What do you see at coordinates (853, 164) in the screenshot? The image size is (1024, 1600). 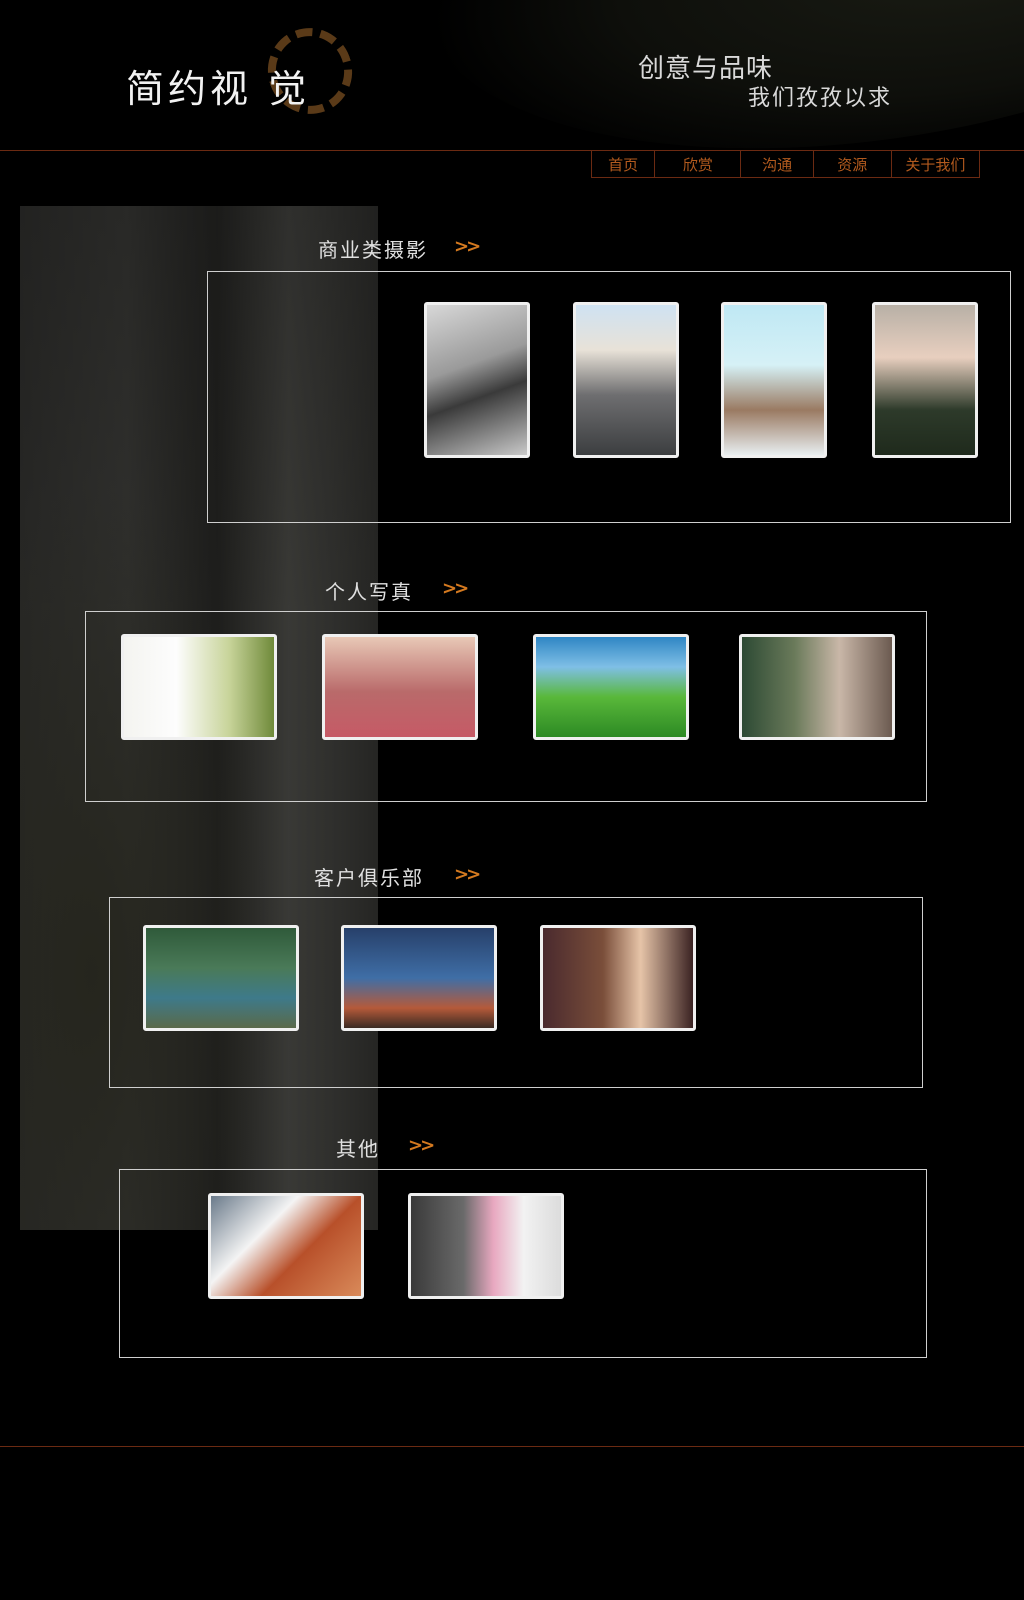 I see `nav-item-resources: 资源` at bounding box center [853, 164].